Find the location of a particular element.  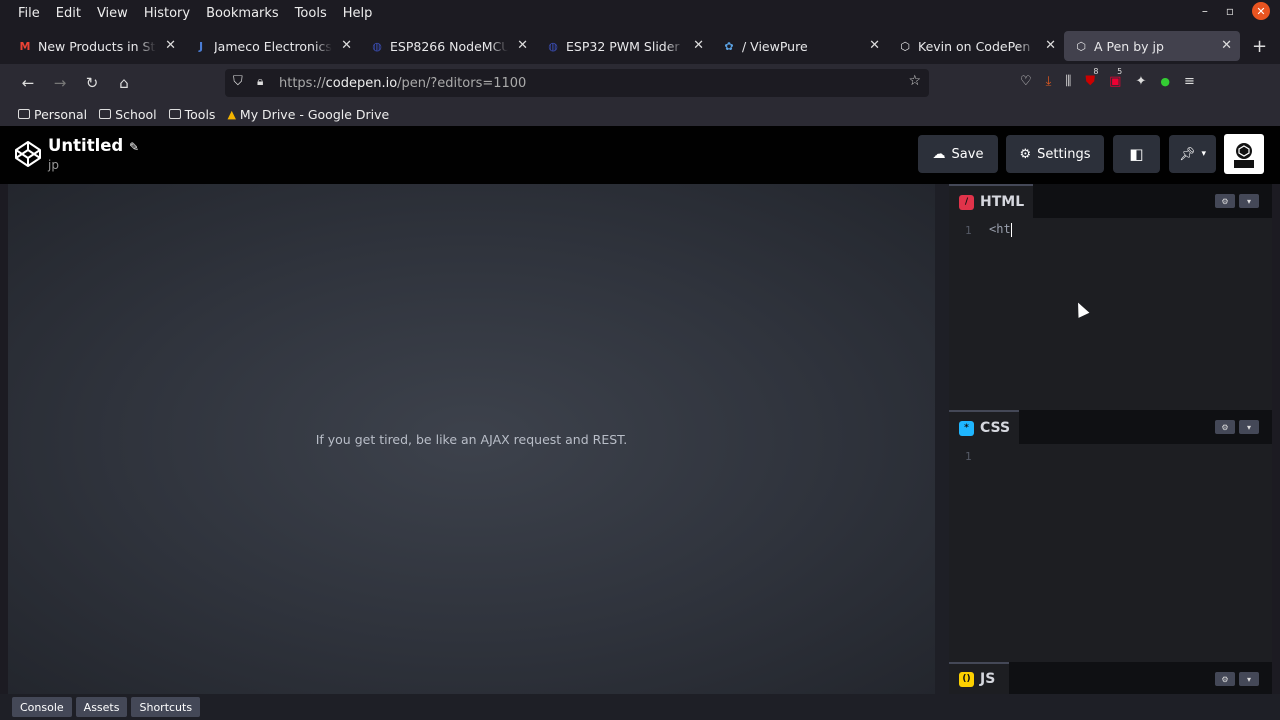

hamburger-menu-icon: ≡ is located at coordinates (1189, 81).